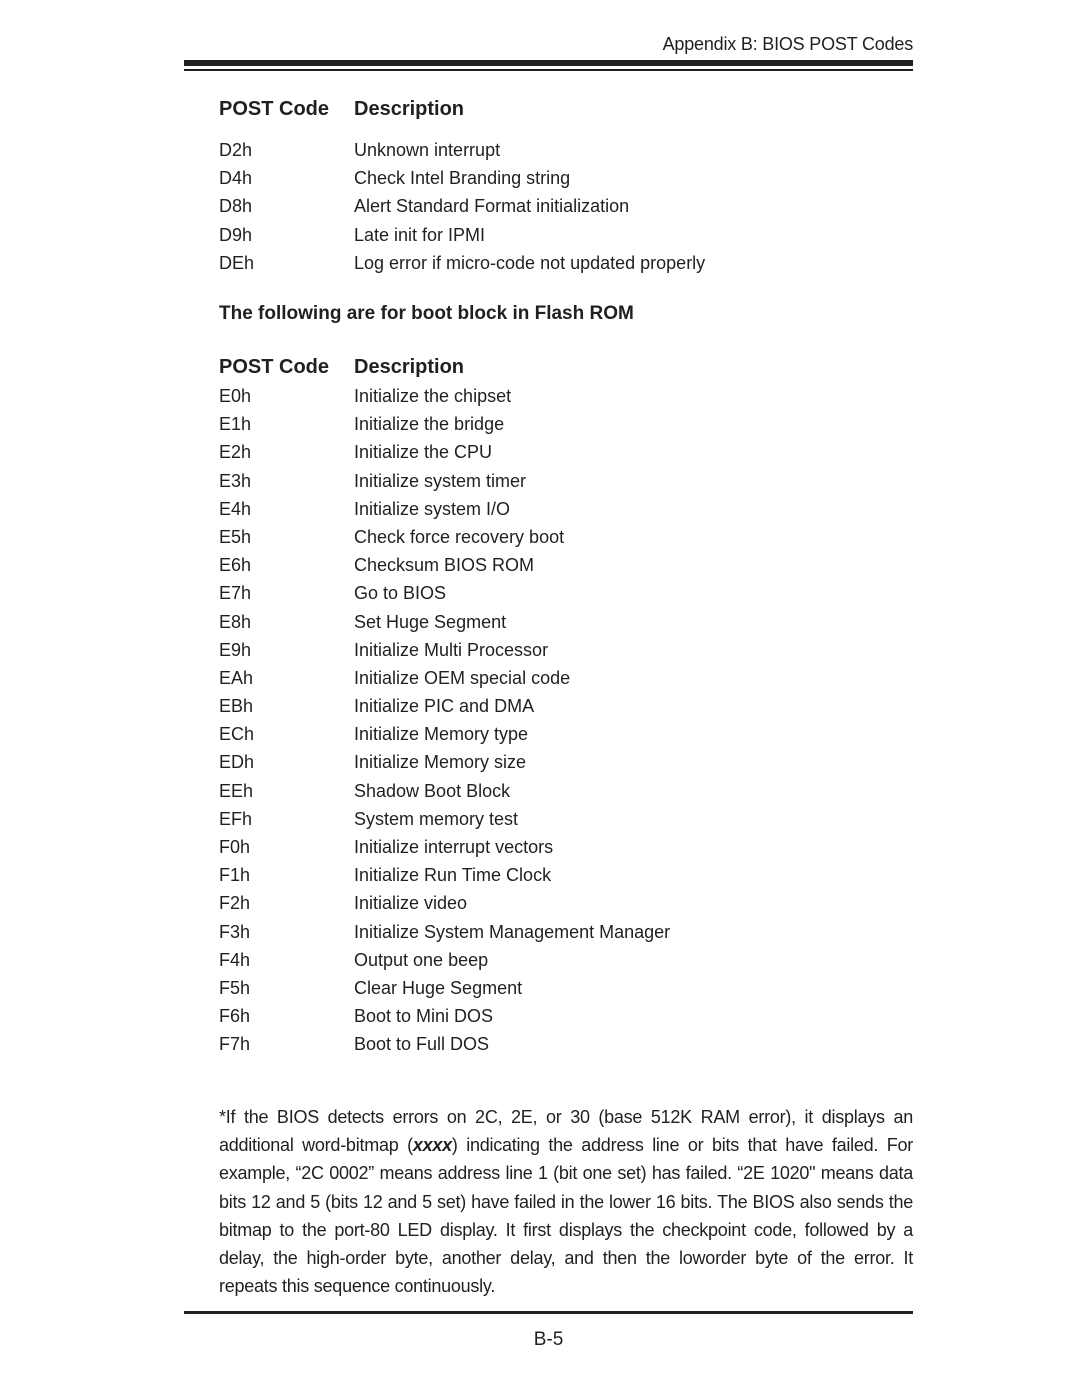 The image size is (1080, 1397). I want to click on table-row: EDh Initialize Memory size, so click(569, 762).